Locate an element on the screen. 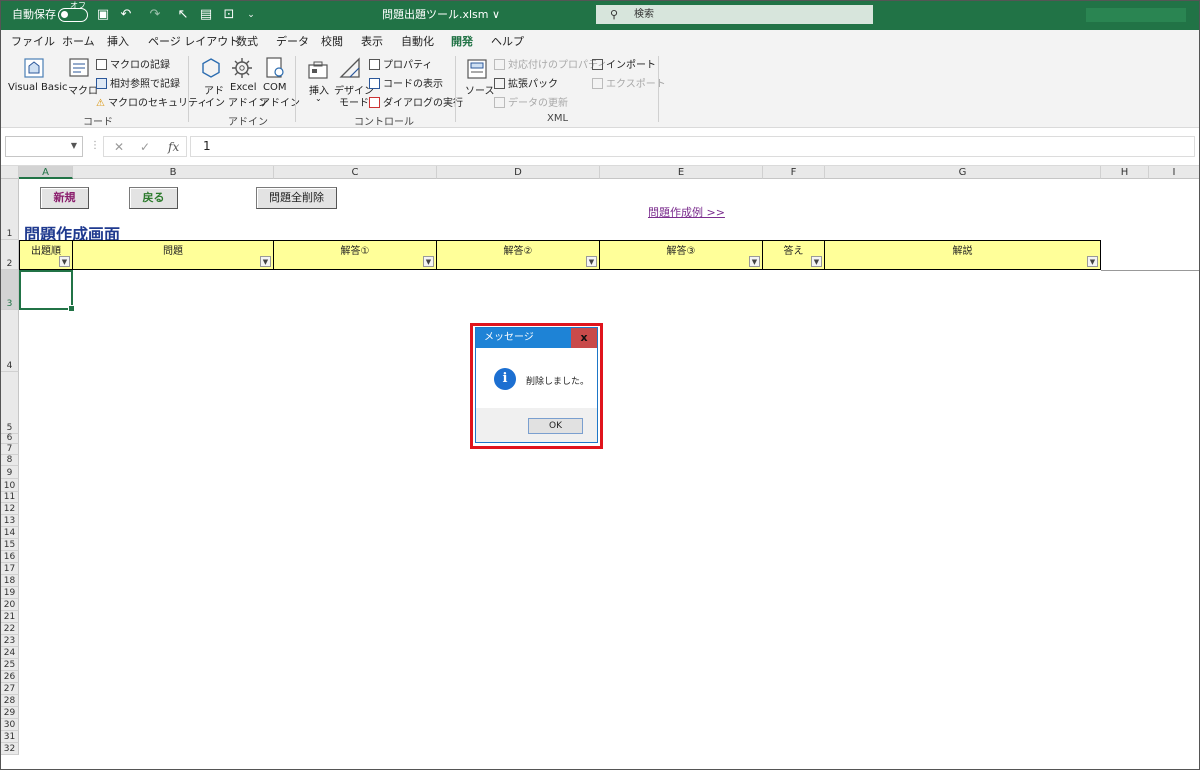 This screenshot has width=1200, height=770. column-header-h: H is located at coordinates (1125, 172).